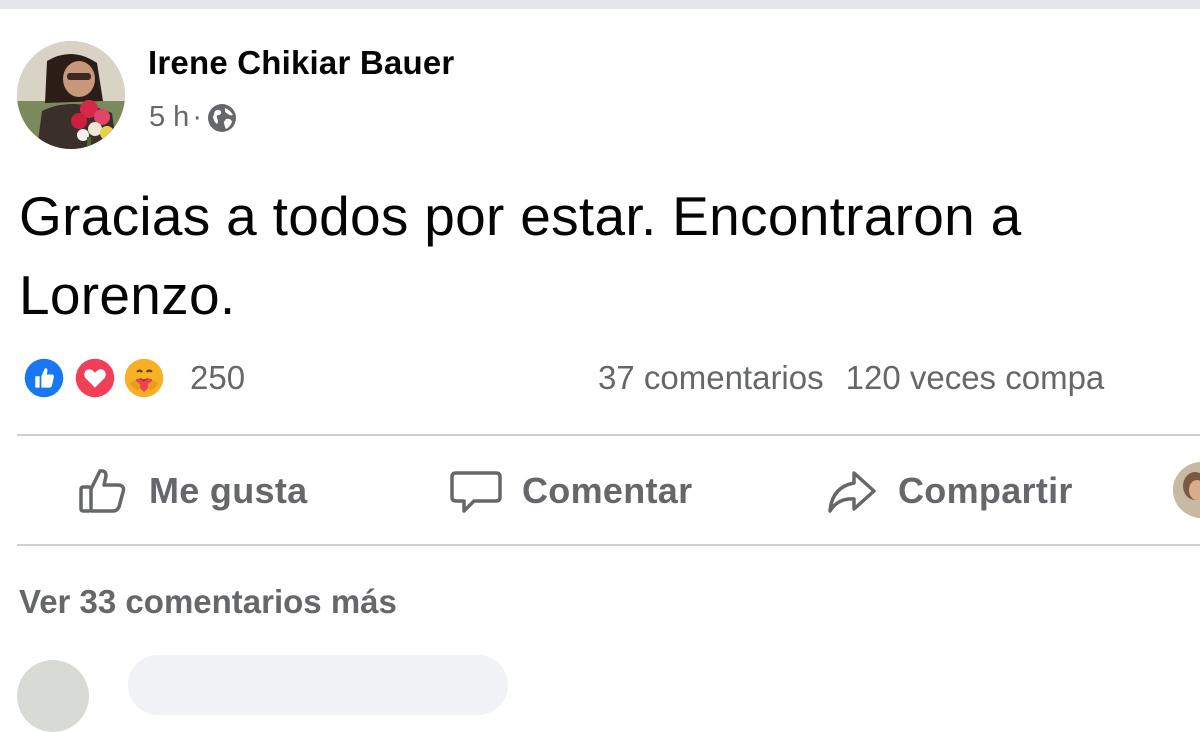 Image resolution: width=1200 pixels, height=732 pixels. What do you see at coordinates (852, 491) in the screenshot?
I see `share-arrow-icon` at bounding box center [852, 491].